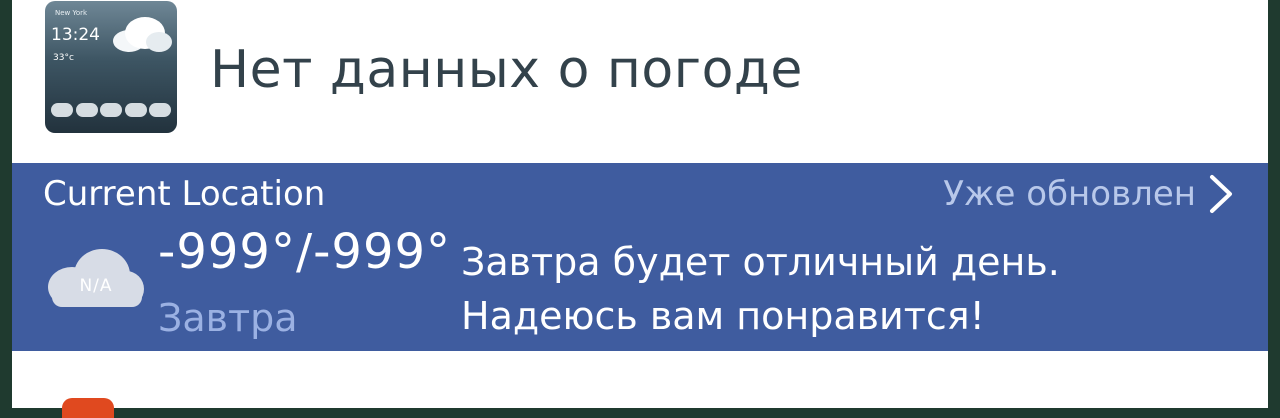  I want to click on weather-app-icon: New York 13:24 33°c, so click(111, 67).